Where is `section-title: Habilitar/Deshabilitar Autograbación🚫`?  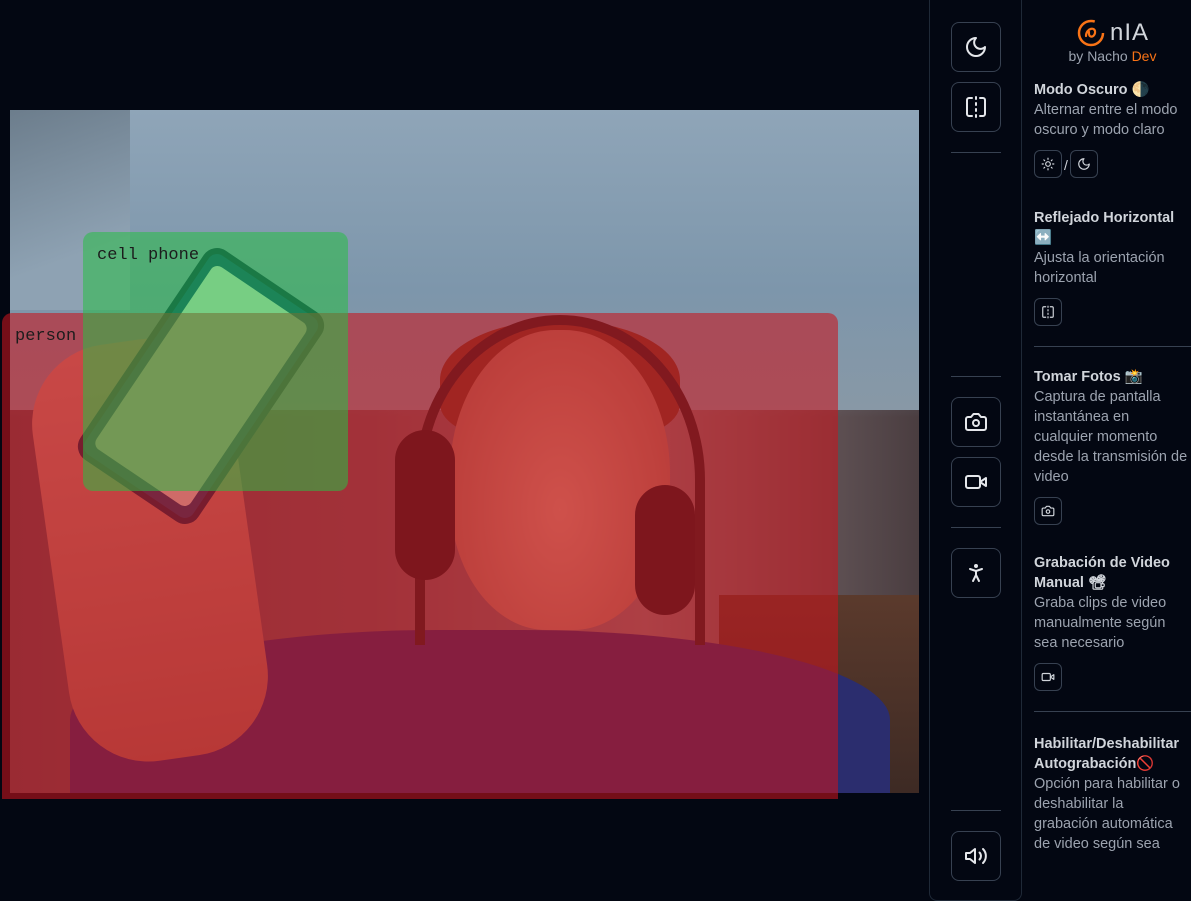 section-title: Habilitar/Deshabilitar Autograbación🚫 is located at coordinates (1107, 754).